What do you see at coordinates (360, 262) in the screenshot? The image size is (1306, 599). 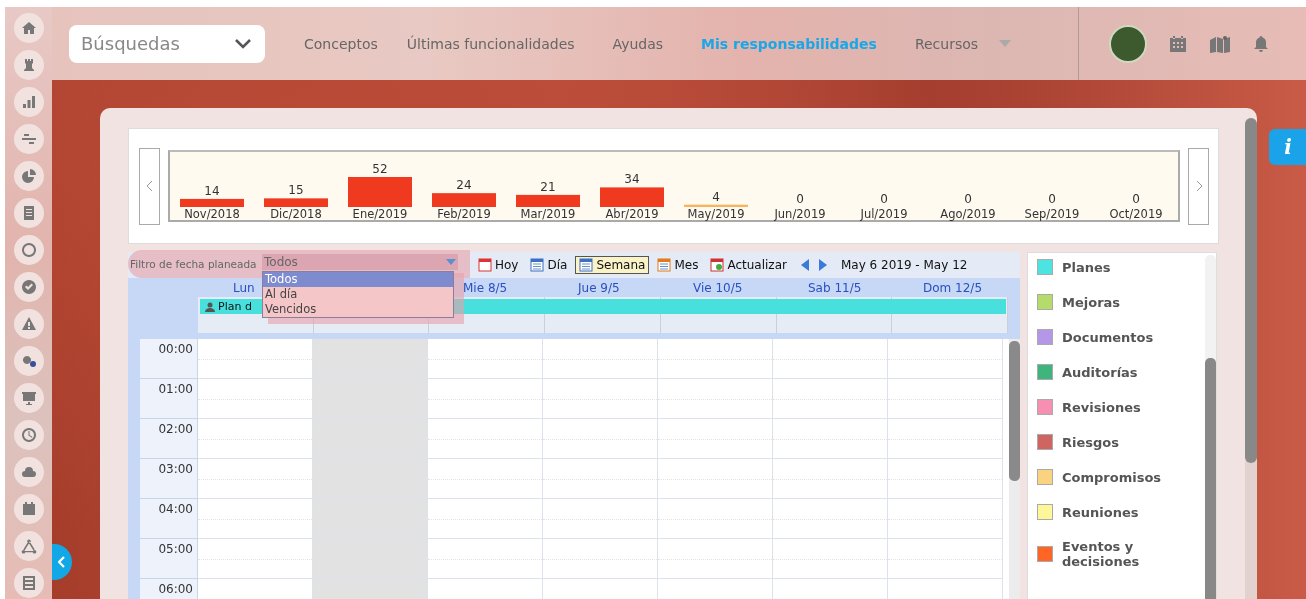 I see `filter-select: Todos` at bounding box center [360, 262].